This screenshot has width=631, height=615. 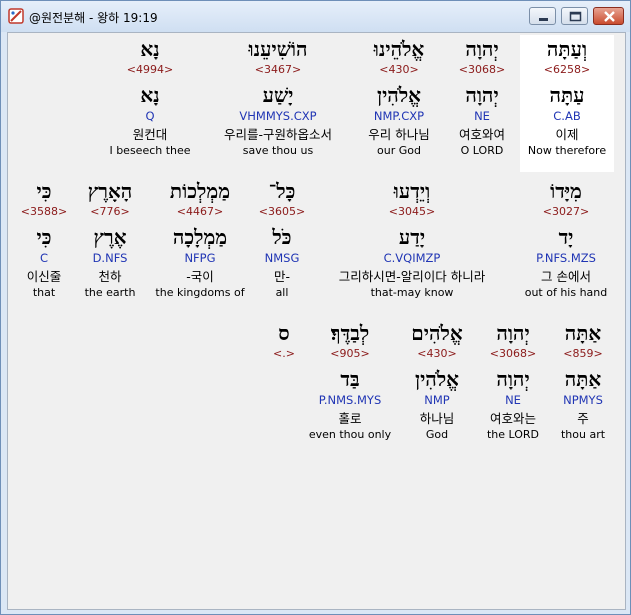 What do you see at coordinates (278, 49) in the screenshot?
I see `hebrew-word: הוֹשִׁיעֵנוּ` at bounding box center [278, 49].